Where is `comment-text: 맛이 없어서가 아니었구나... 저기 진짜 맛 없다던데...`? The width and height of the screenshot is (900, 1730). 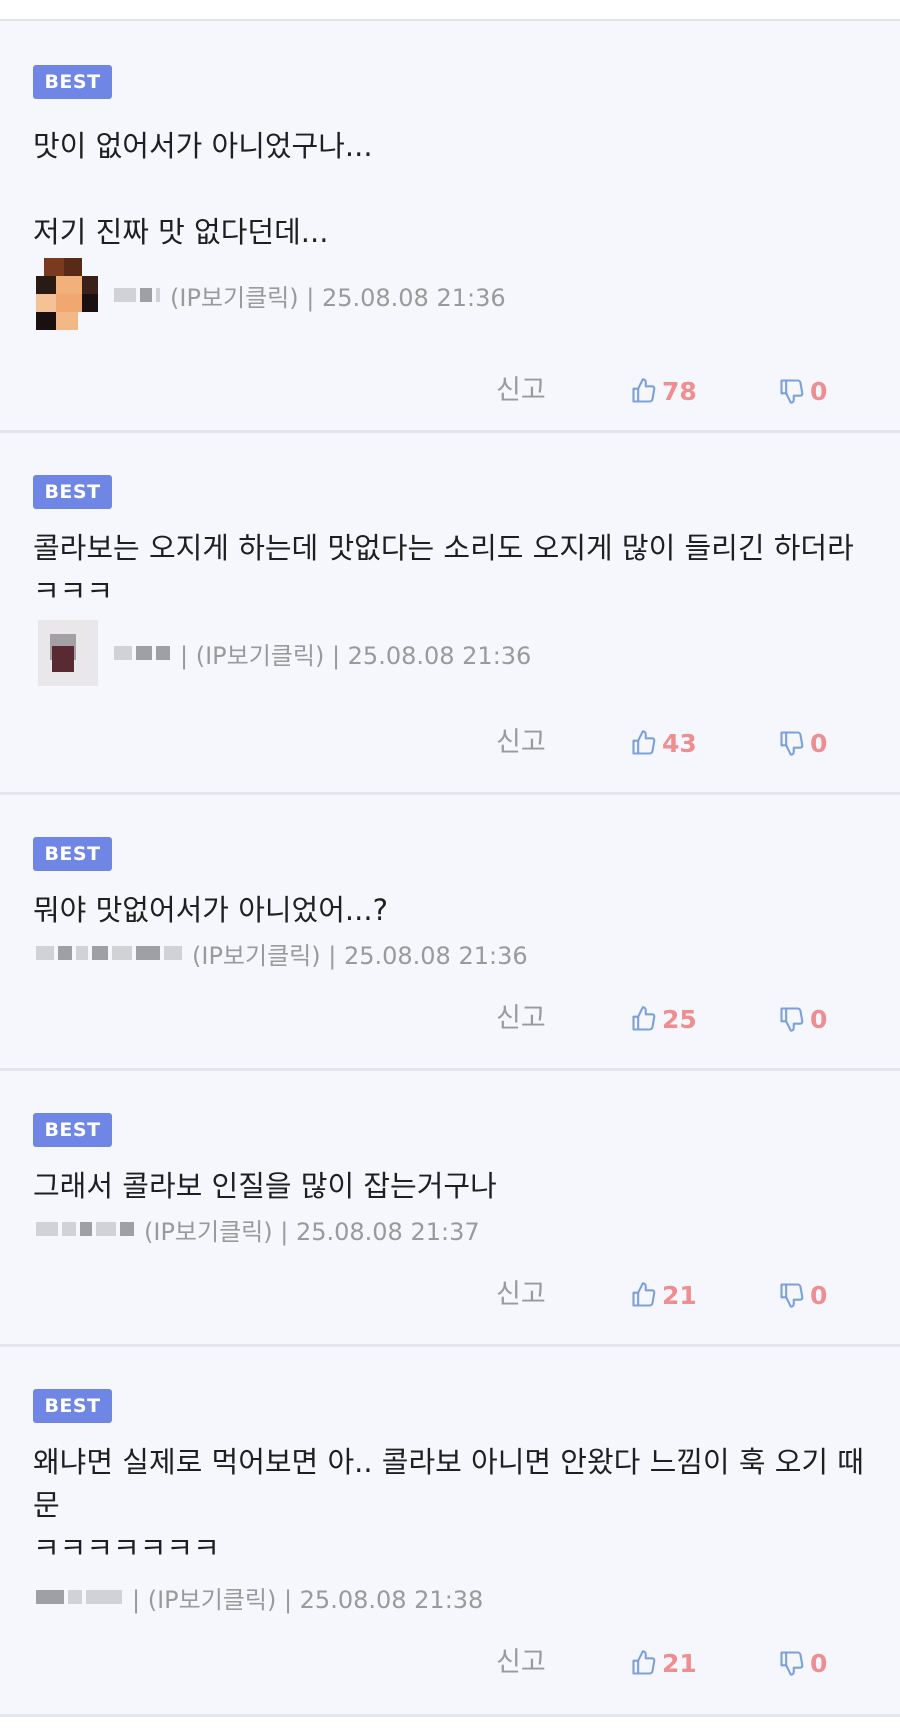
comment-text: 맛이 없어서가 아니었구나... 저기 진짜 맛 없다던데... is located at coordinates (203, 189).